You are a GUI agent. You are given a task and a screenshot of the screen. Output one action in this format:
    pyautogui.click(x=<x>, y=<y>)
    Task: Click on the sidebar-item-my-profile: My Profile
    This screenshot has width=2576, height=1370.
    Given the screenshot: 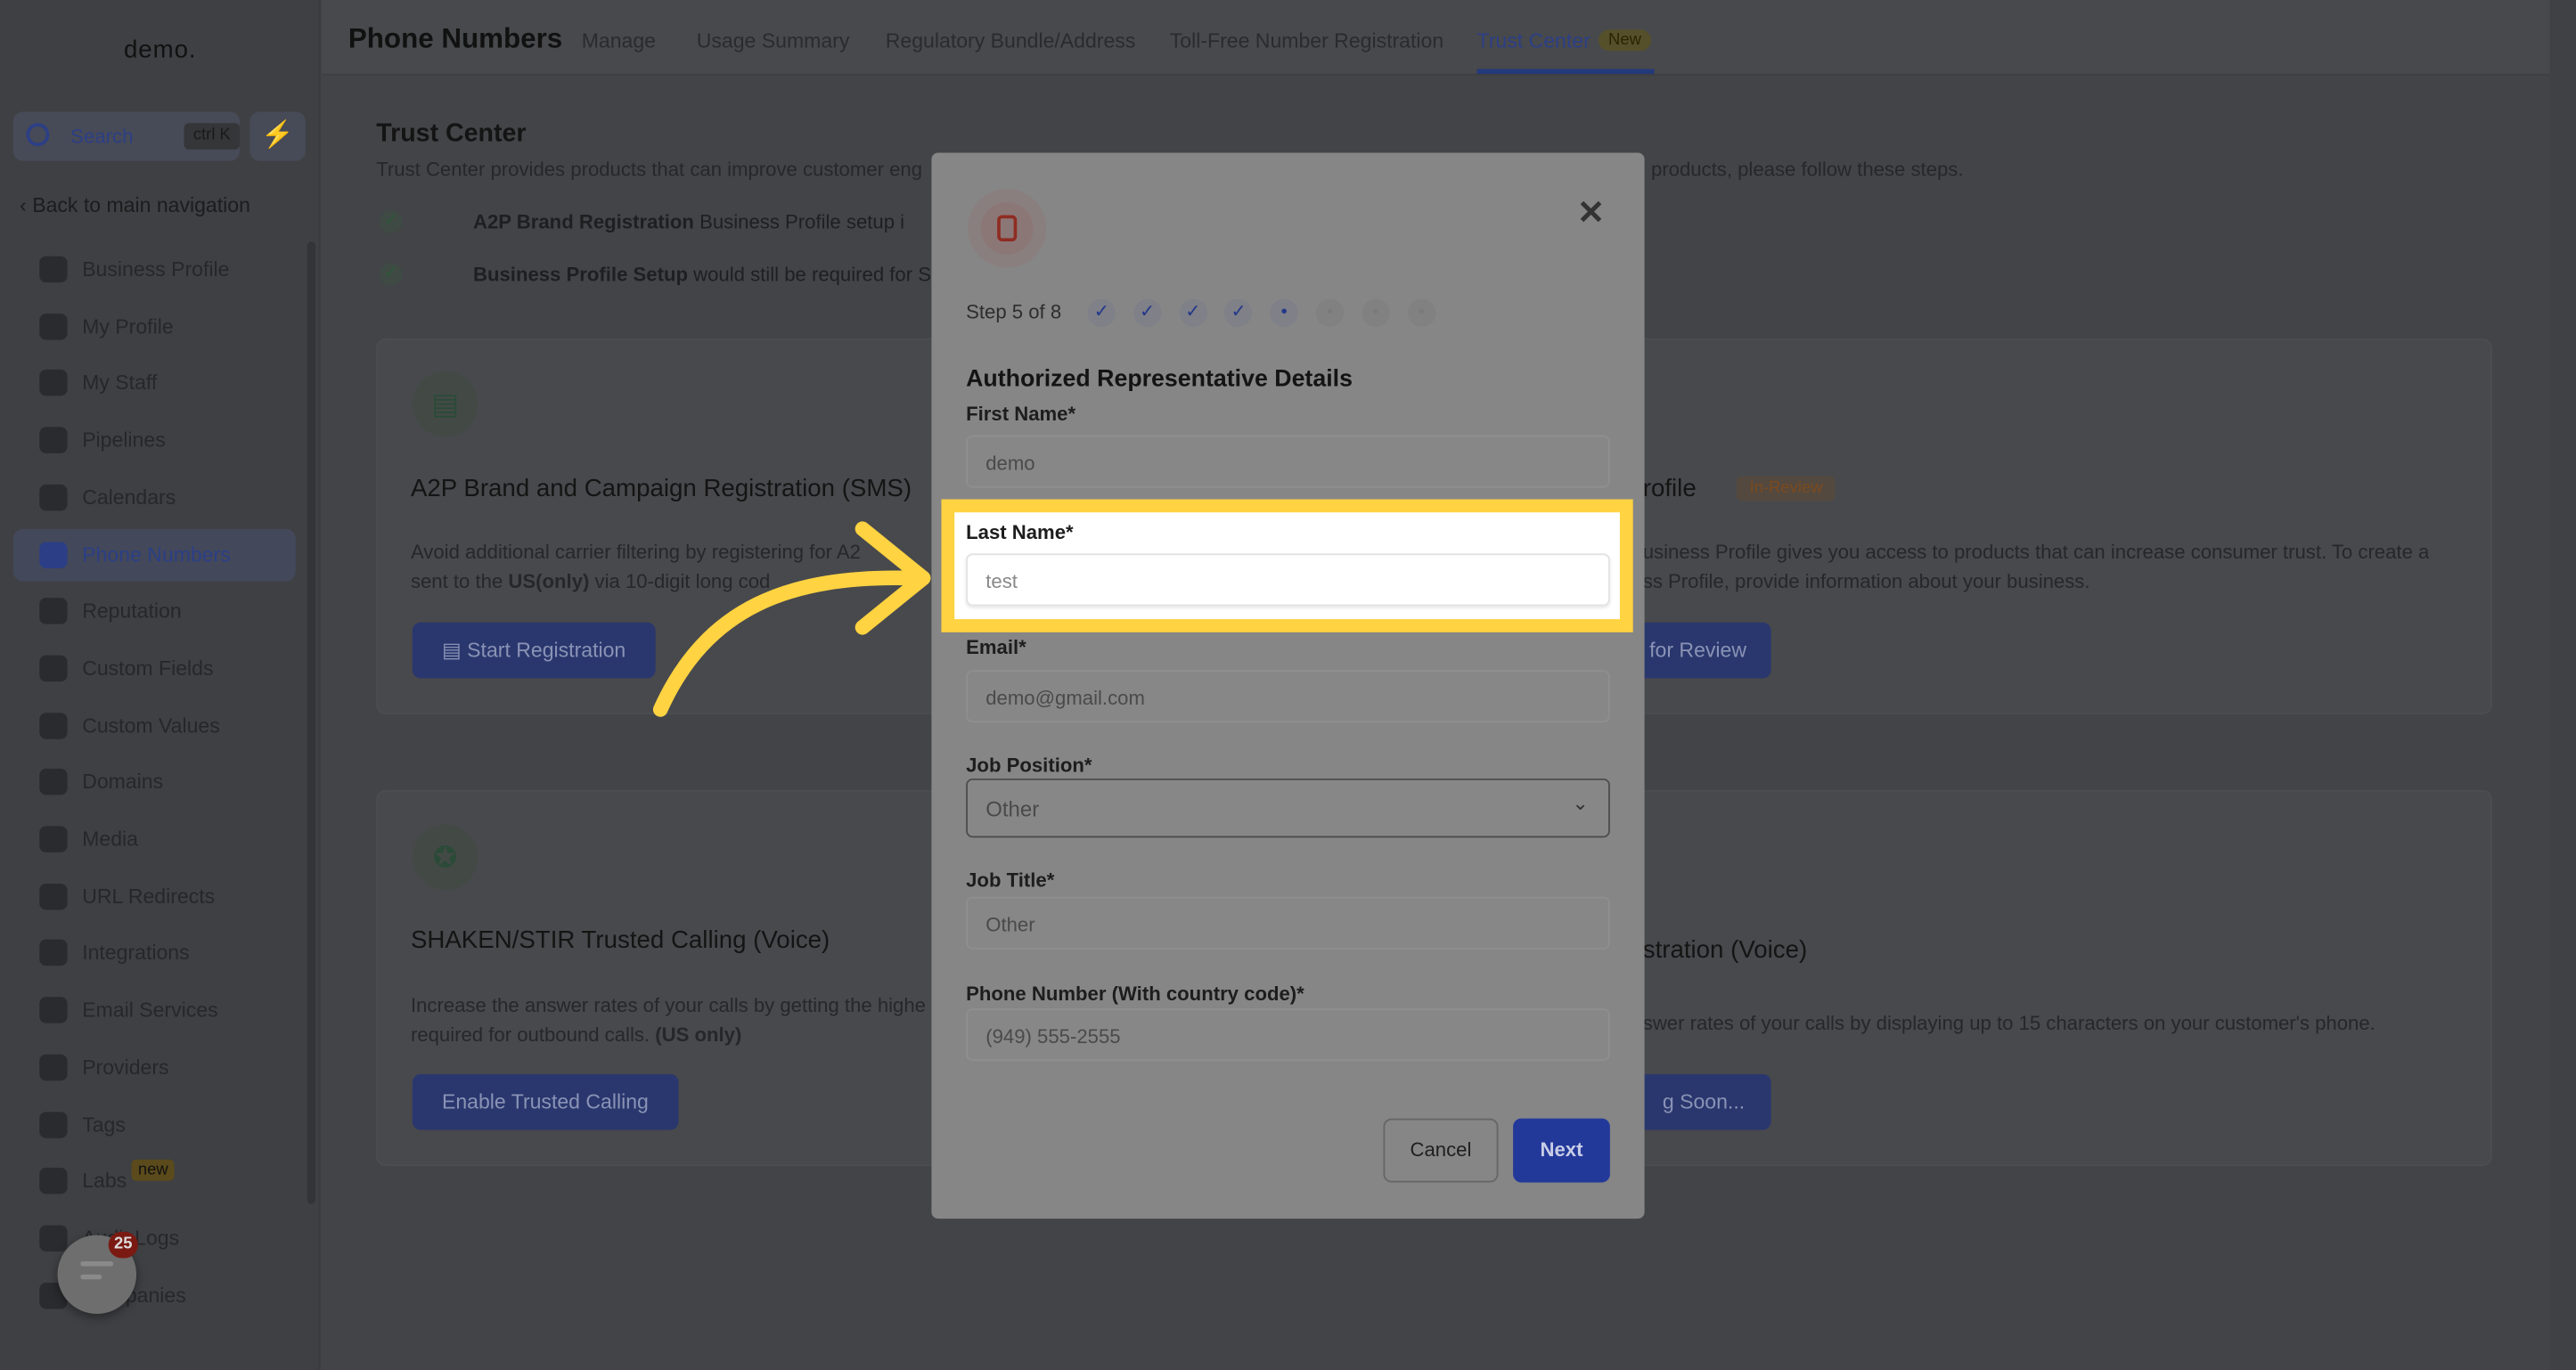 What is the action you would take?
    pyautogui.click(x=154, y=326)
    